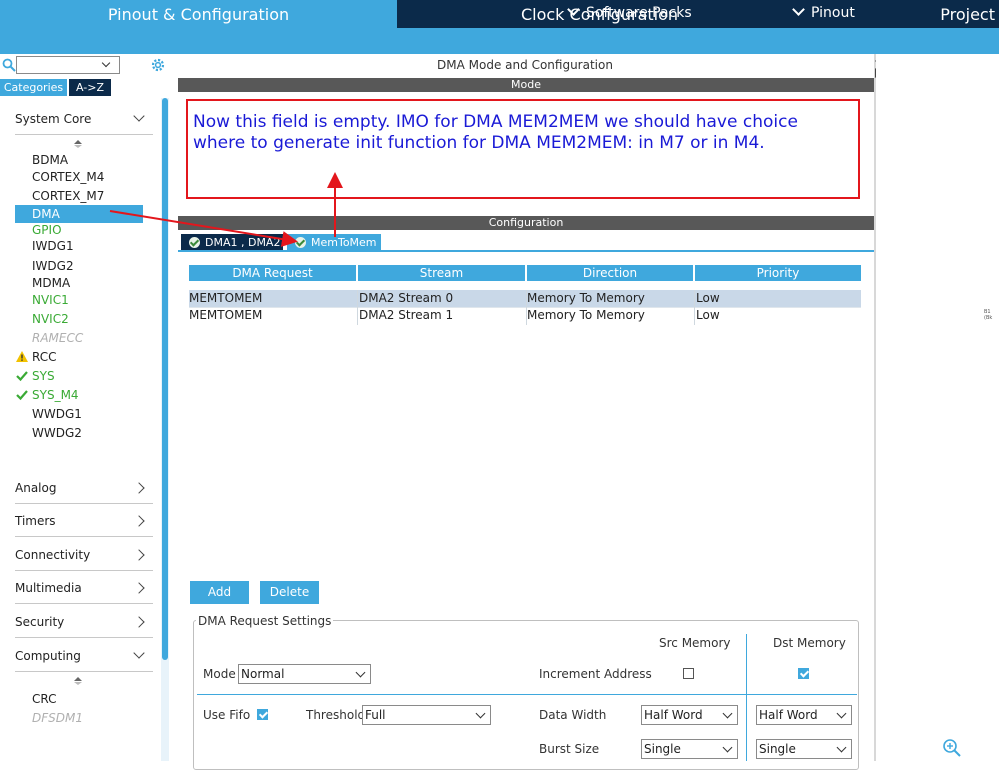  Describe the element at coordinates (804, 749) in the screenshot. I see `dst-burst-size-select: Single` at that location.